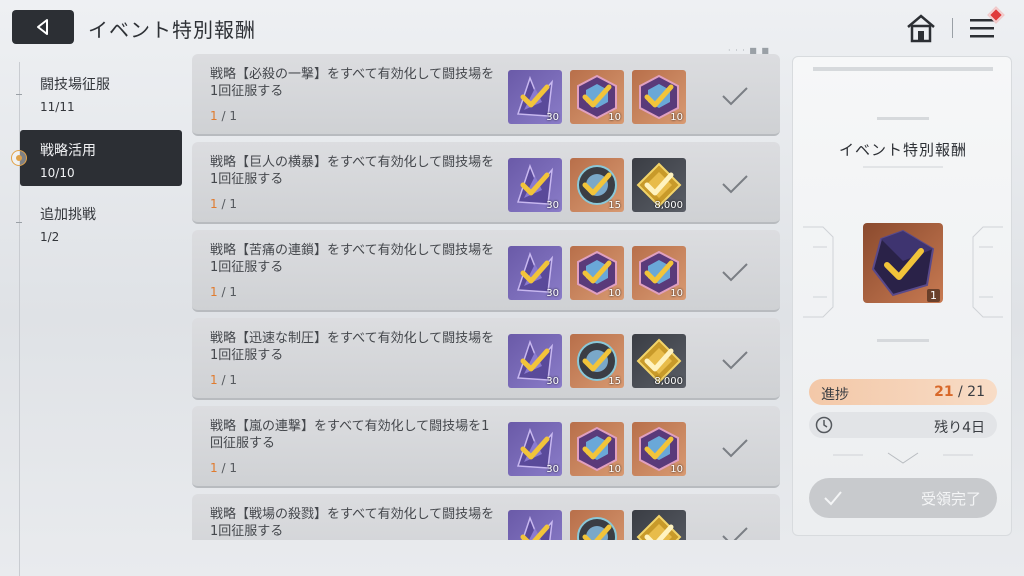  I want to click on progress-bar: 進捗 21 / 21, so click(903, 392).